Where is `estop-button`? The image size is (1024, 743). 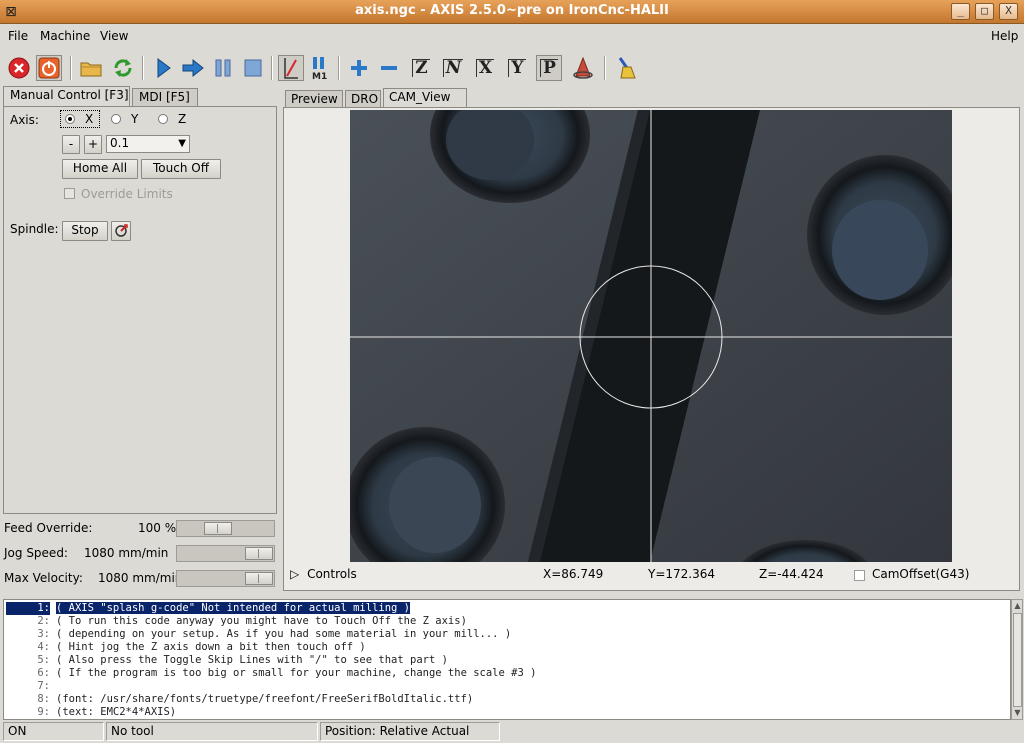 estop-button is located at coordinates (19, 68).